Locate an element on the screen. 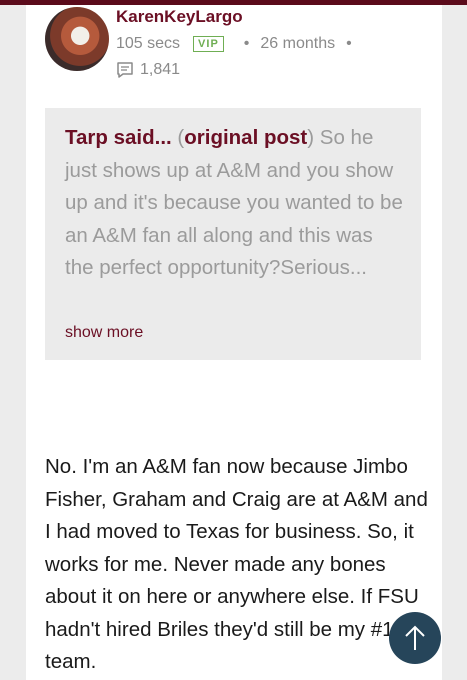 This screenshot has width=467, height=680. scroll-to-top-button is located at coordinates (415, 638).